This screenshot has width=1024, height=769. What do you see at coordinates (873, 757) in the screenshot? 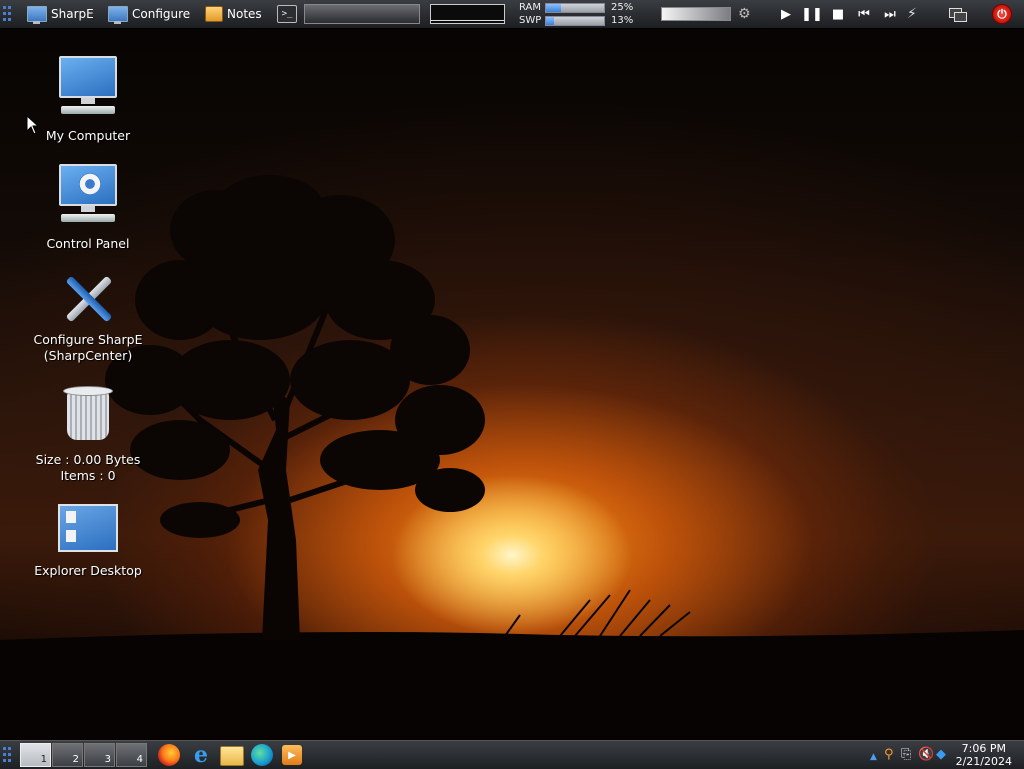
I see `show-hidden-icons-icon: ▲` at bounding box center [873, 757].